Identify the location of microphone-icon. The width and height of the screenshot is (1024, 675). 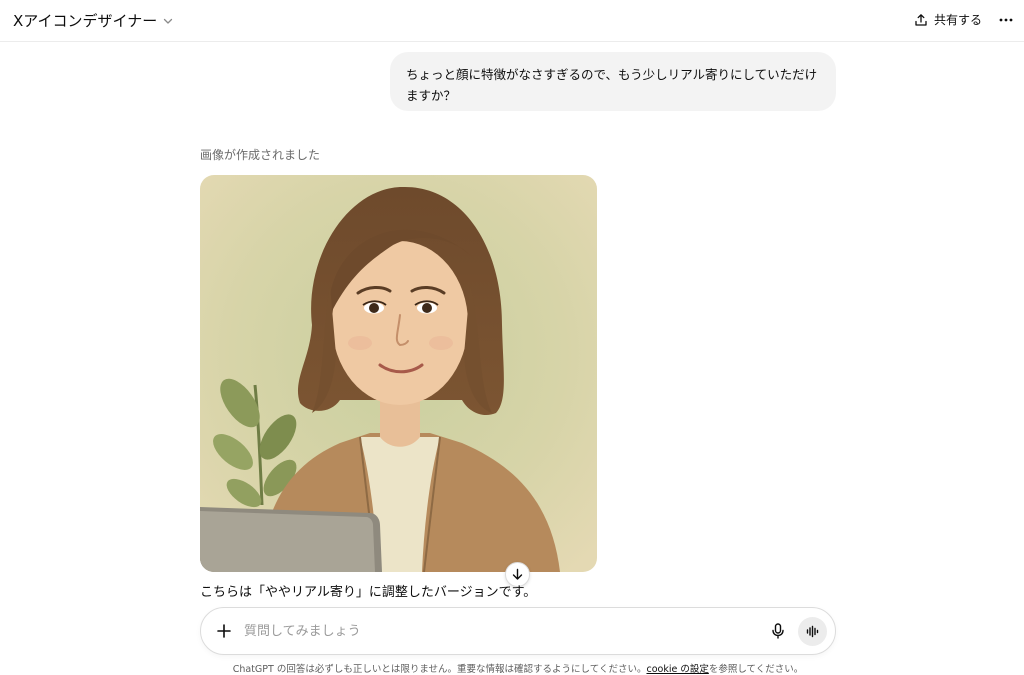
(778, 631).